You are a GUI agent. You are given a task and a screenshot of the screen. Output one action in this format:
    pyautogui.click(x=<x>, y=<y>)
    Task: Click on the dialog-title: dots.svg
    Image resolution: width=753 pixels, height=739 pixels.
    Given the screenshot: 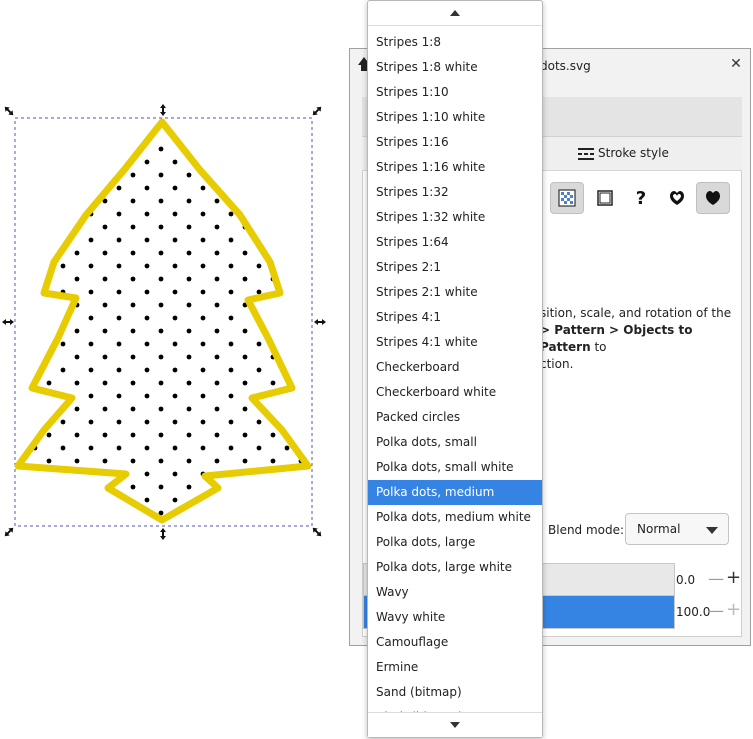 What is the action you would take?
    pyautogui.click(x=565, y=66)
    